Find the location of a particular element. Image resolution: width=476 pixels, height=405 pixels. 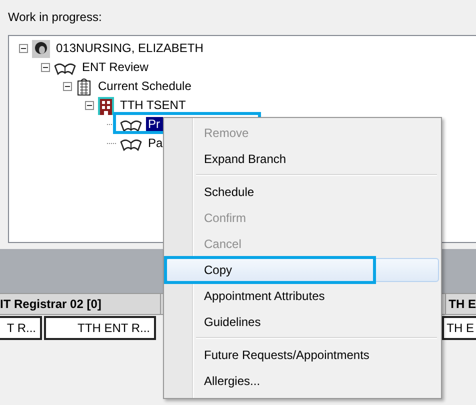

slot-cell: TH E is located at coordinates (459, 328).